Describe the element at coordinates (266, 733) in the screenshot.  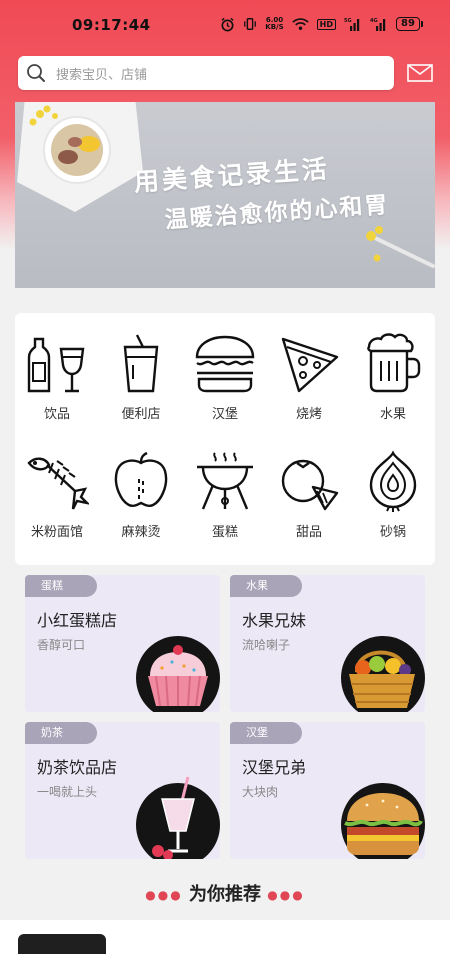
I see `shop-tag: 汉堡` at that location.